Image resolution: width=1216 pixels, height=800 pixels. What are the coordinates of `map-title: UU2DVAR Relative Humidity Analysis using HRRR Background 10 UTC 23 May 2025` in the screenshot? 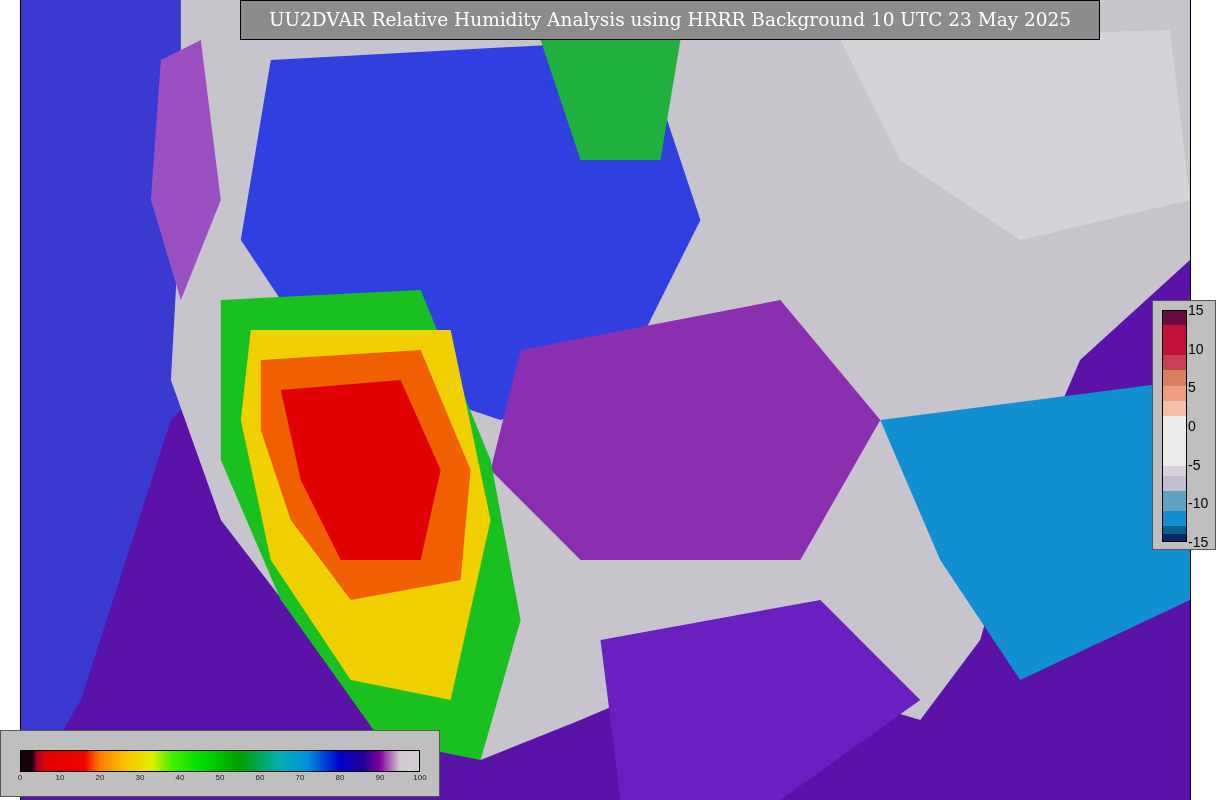 It's located at (670, 20).